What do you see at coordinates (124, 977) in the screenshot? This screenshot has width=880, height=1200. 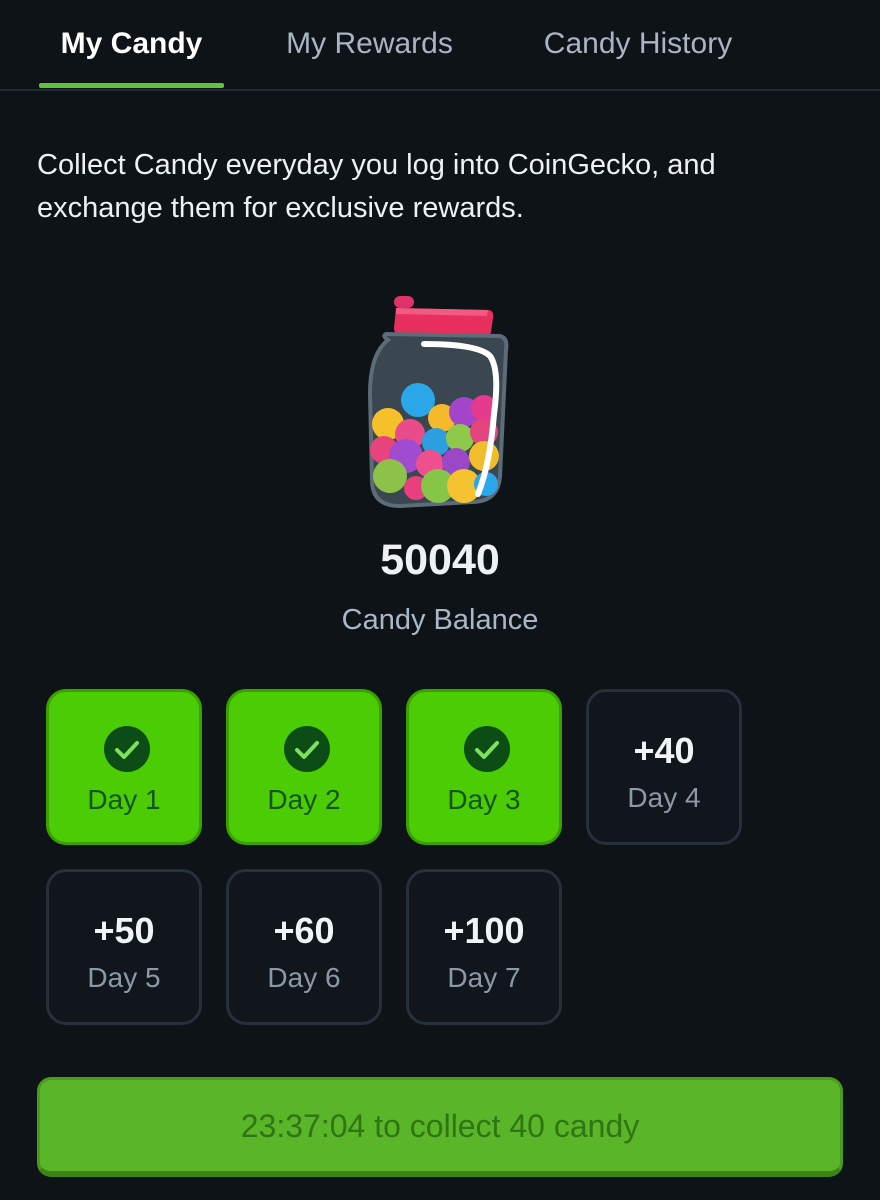 I see `day-label: Day 5` at bounding box center [124, 977].